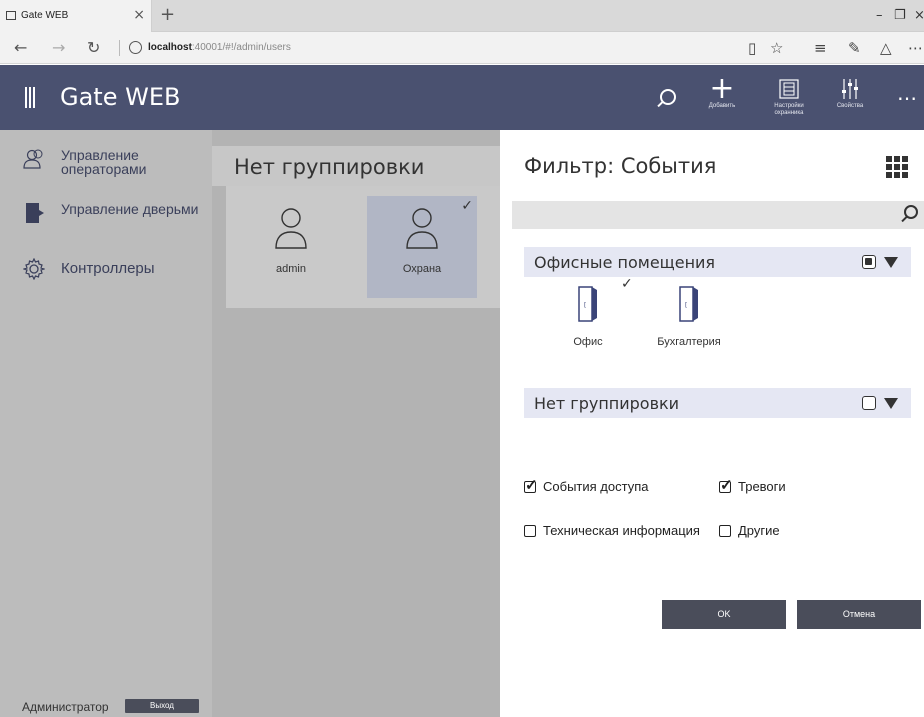  What do you see at coordinates (219, 47) in the screenshot?
I see `address-url: localhost:40001/#!/admin/users` at bounding box center [219, 47].